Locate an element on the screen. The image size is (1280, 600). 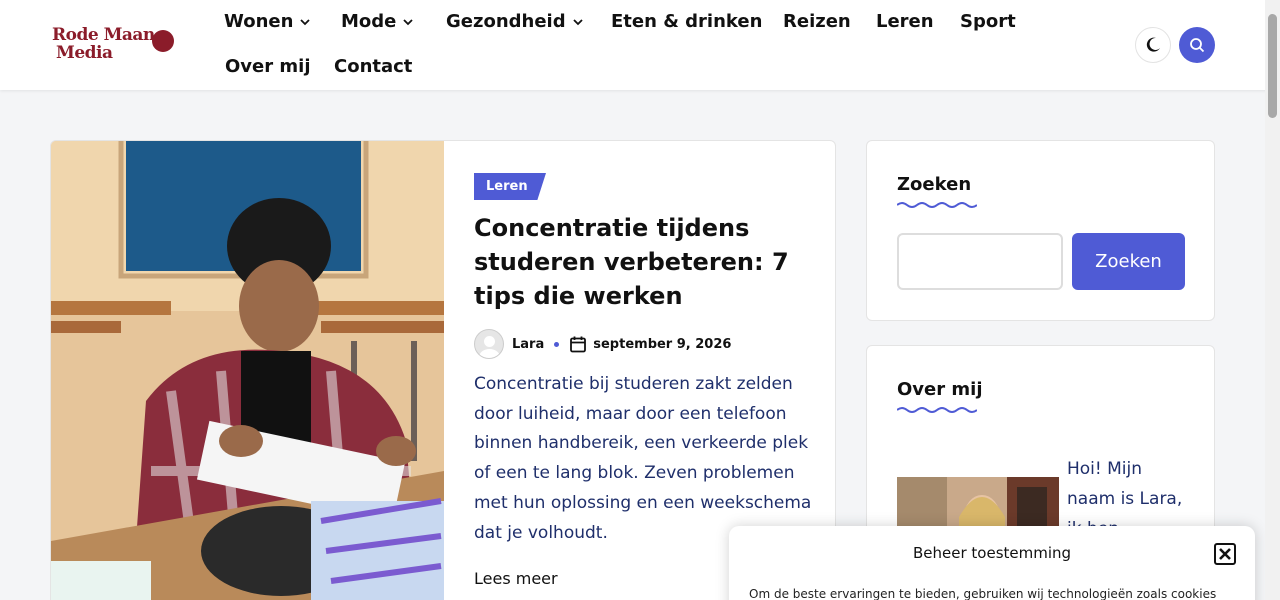
read-more-link: Lees meer is located at coordinates (516, 578).